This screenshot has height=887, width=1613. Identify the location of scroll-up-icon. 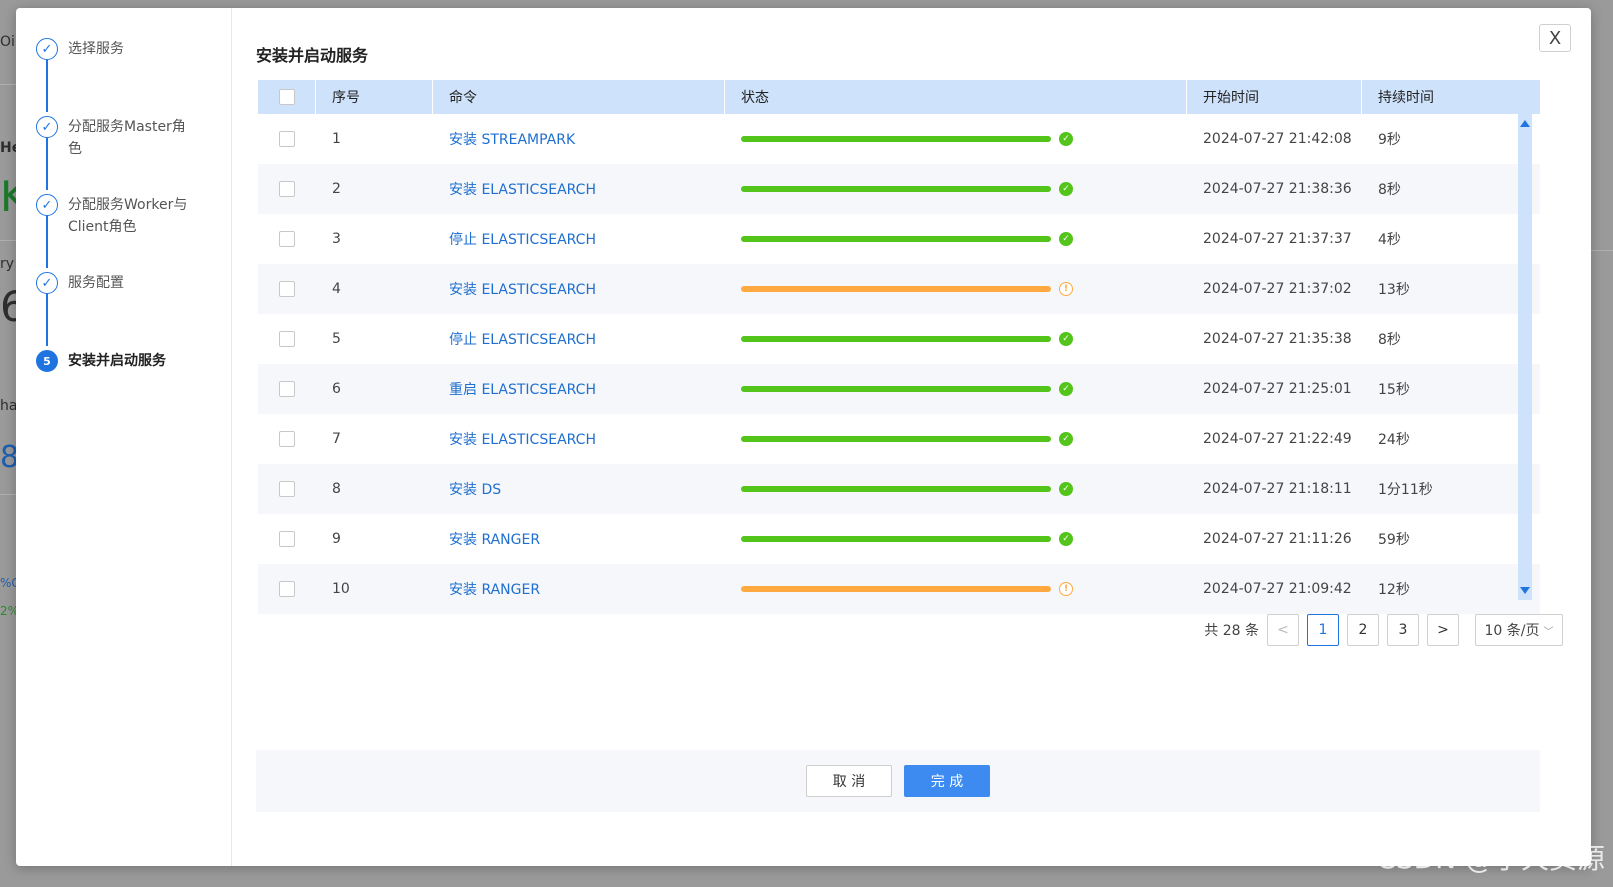
(1525, 123).